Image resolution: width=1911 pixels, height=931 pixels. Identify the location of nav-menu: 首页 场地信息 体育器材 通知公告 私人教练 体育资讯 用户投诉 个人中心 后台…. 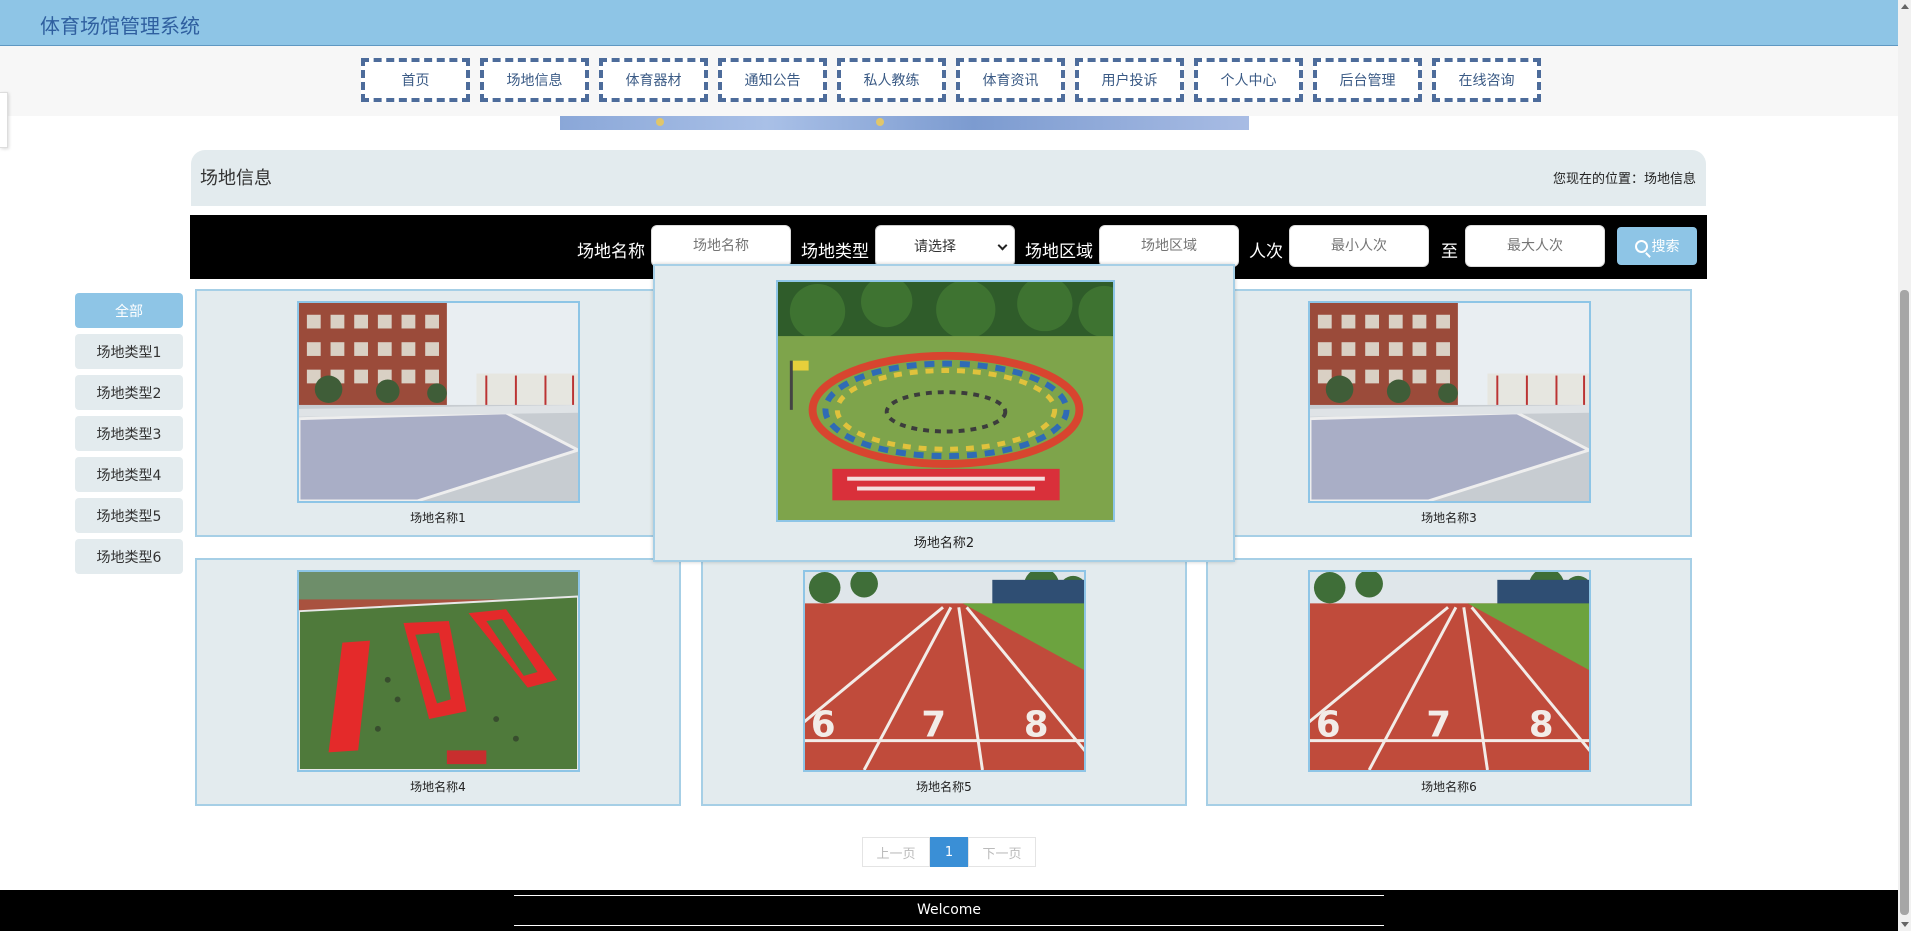
(951, 80).